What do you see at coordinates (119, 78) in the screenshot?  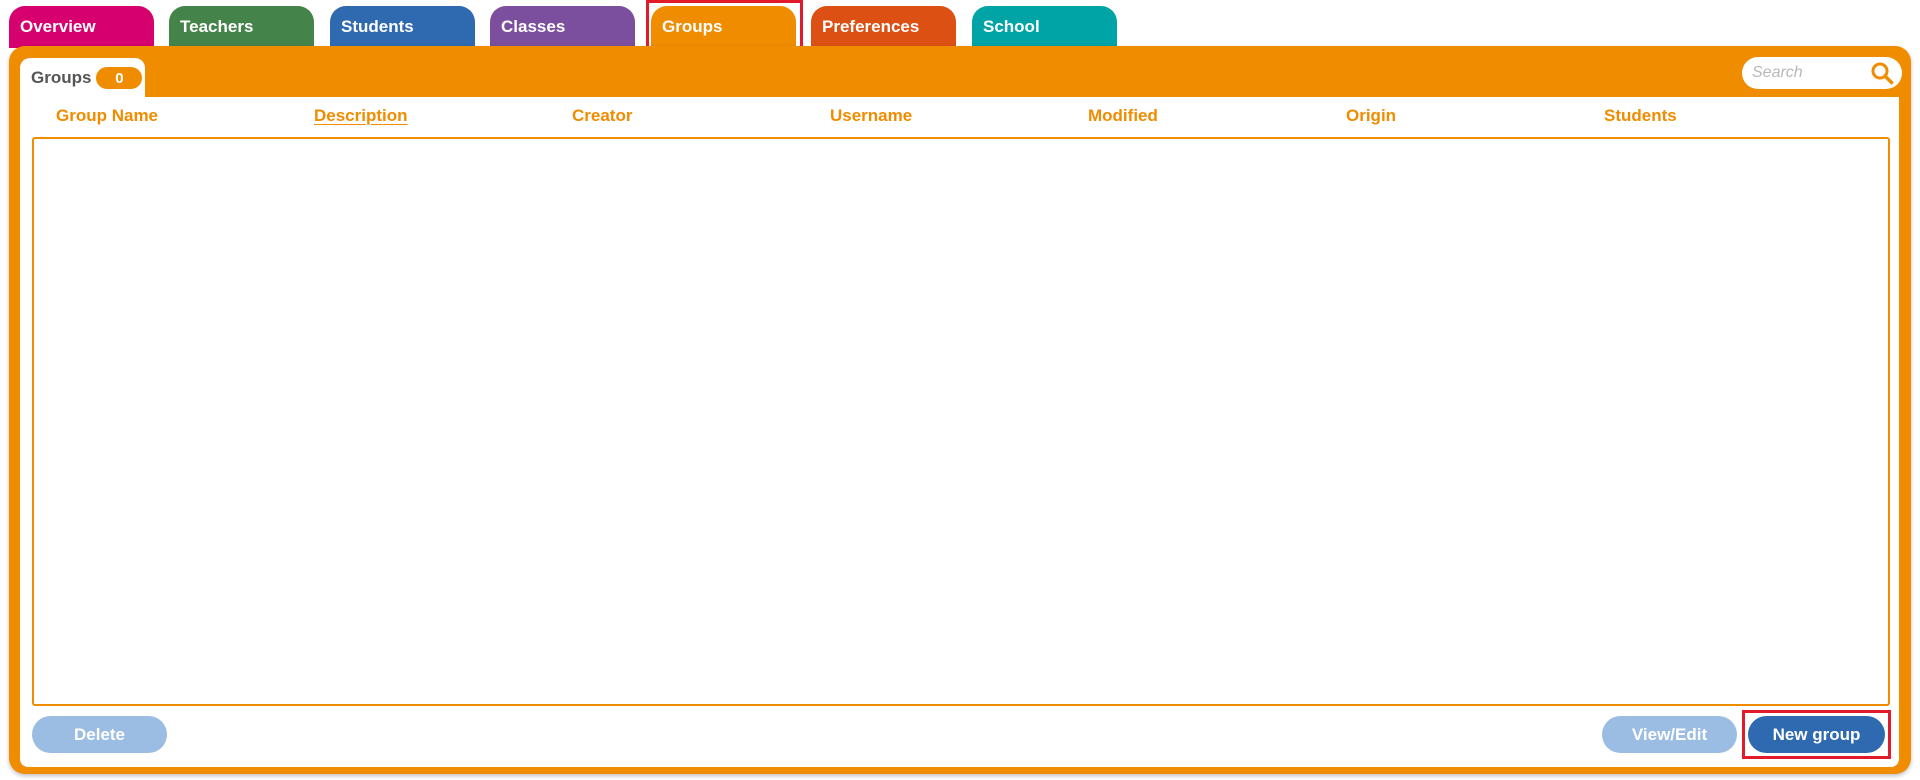 I see `group-count-badge: 0` at bounding box center [119, 78].